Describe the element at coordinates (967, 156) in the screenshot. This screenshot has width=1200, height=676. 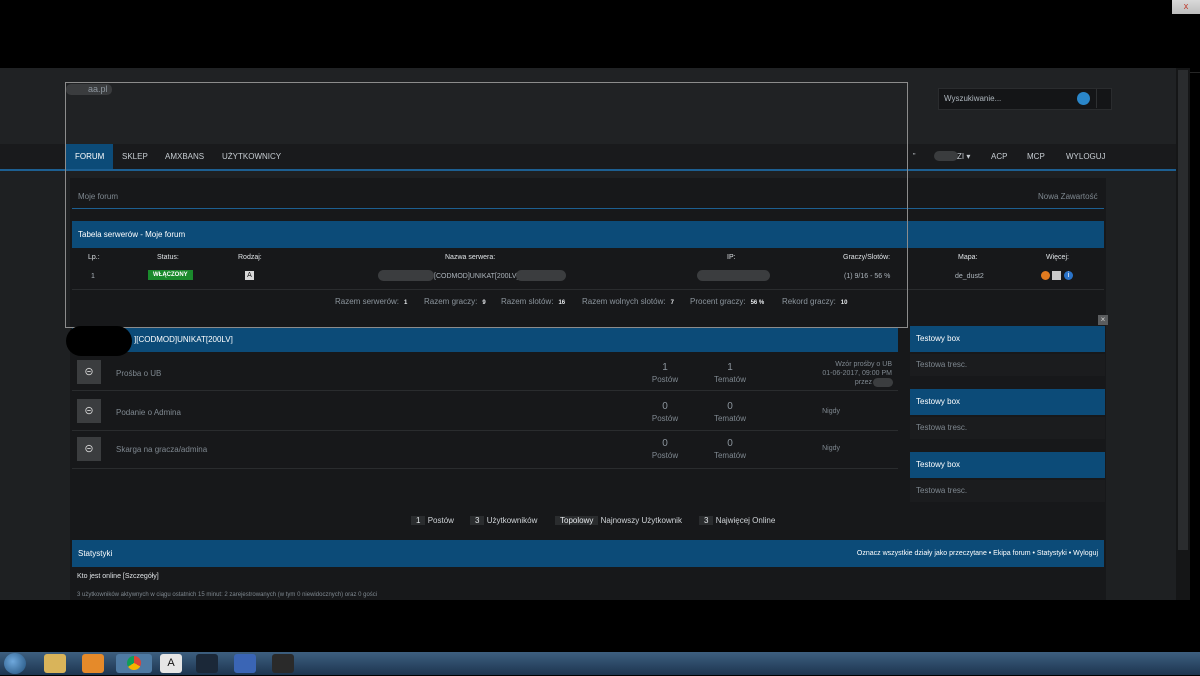
I see `chevron-down-icon: ▾` at that location.